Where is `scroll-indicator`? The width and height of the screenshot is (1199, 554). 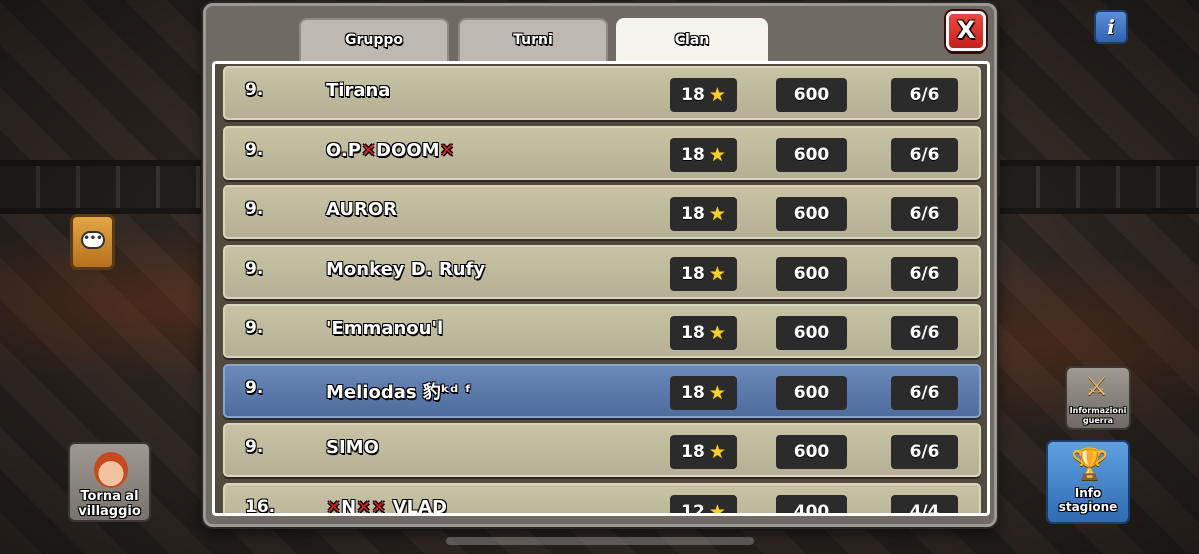 scroll-indicator is located at coordinates (600, 541).